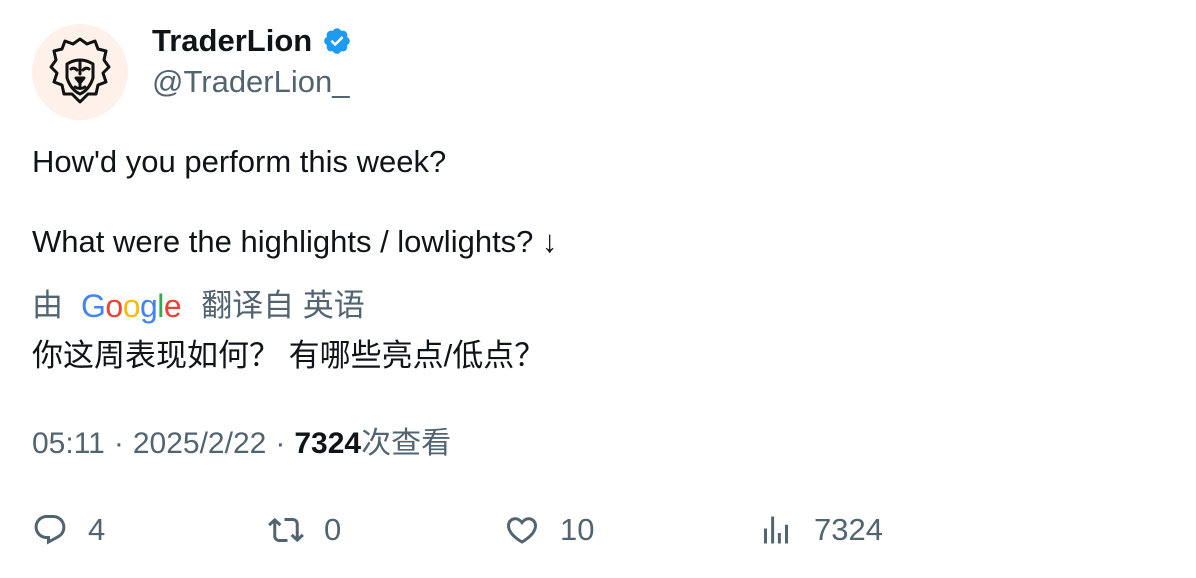 This screenshot has width=1196, height=578. I want to click on retweet-button: 0, so click(304, 530).